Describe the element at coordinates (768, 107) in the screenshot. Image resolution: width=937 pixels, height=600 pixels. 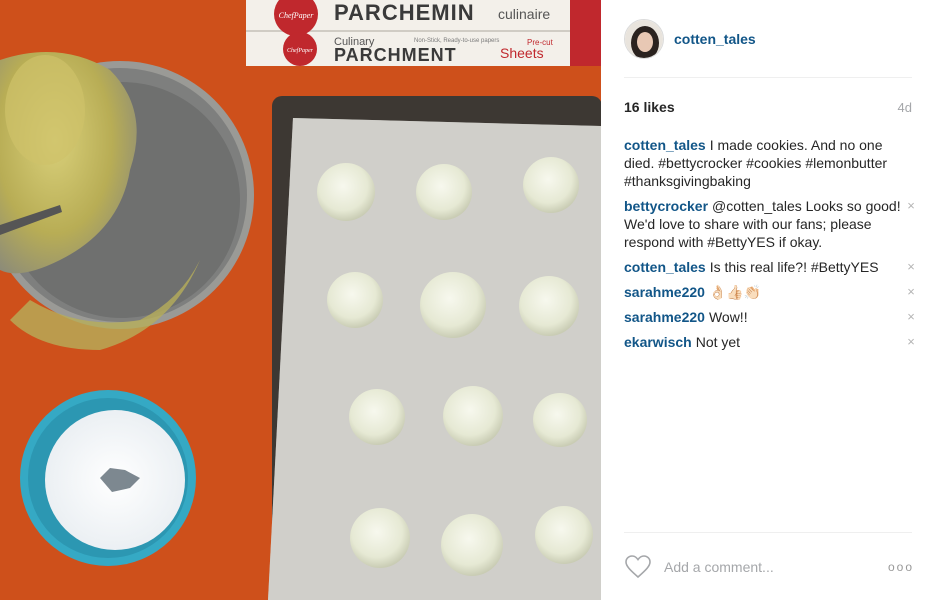
I see `post-meta: 16 likes 4d` at that location.